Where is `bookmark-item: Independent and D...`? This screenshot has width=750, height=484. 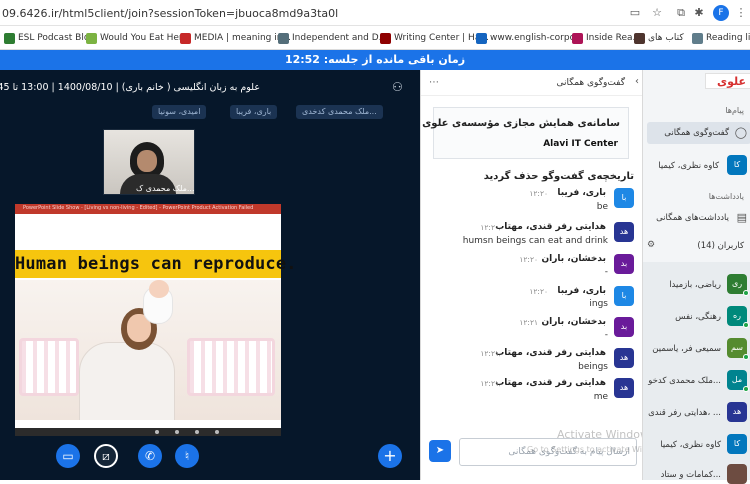 bookmark-item: Independent and D... is located at coordinates (332, 38).